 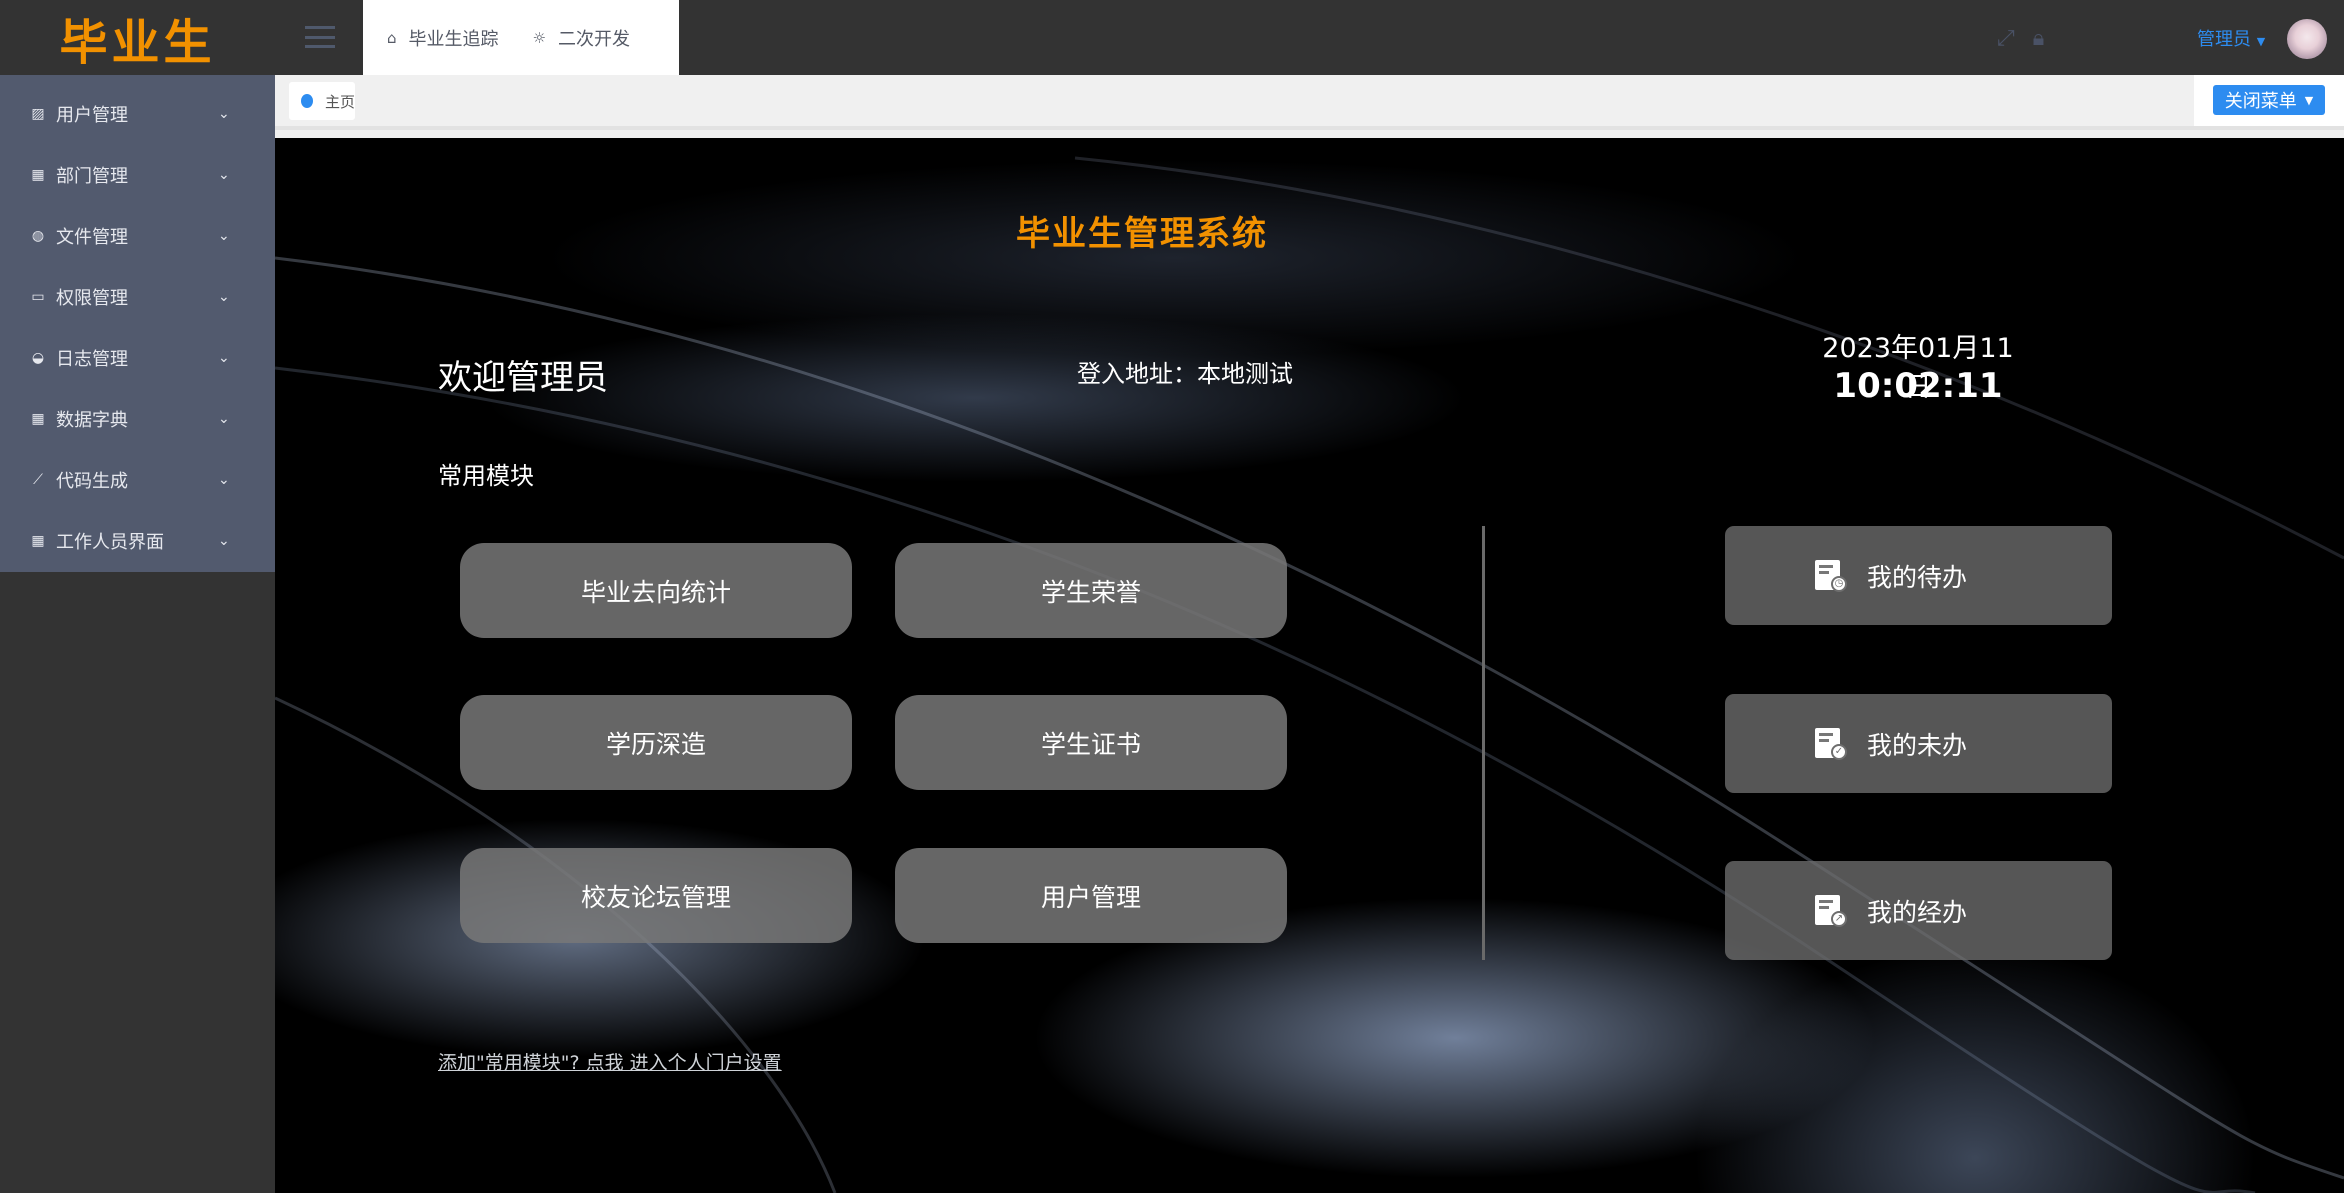 What do you see at coordinates (593, 39) in the screenshot?
I see `tab-label: 二次开发` at bounding box center [593, 39].